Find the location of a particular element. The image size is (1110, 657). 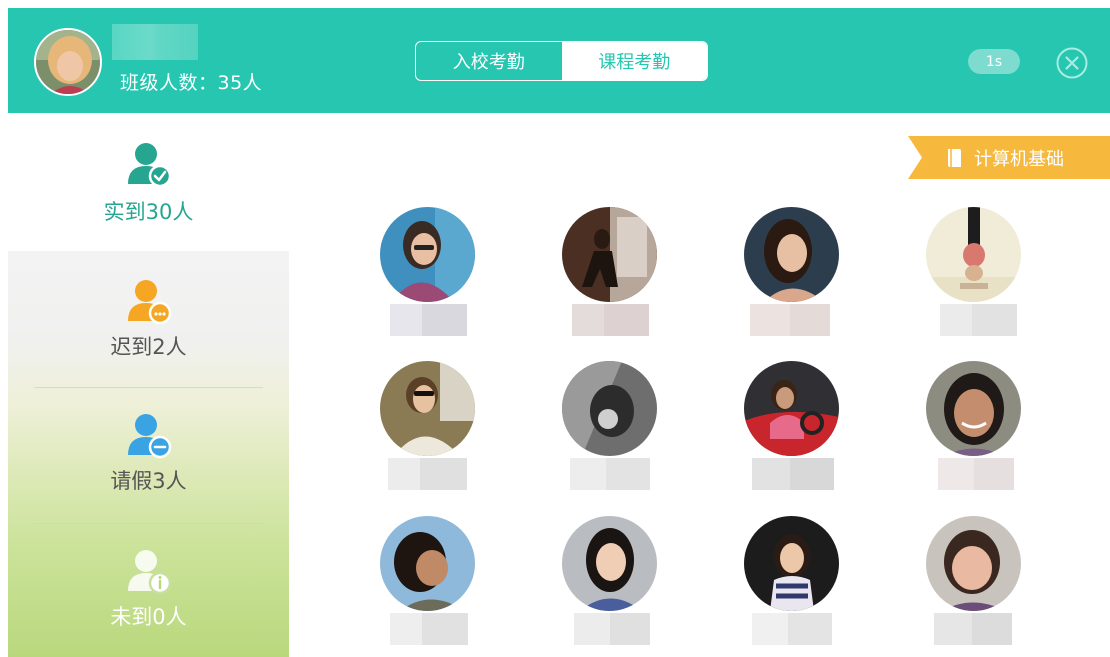

stat-absent: 未到0人 is located at coordinates (148, 589).